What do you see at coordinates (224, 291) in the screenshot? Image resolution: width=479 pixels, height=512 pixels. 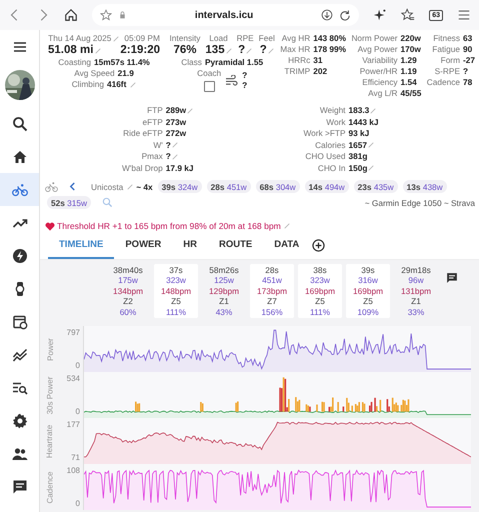 I see `interval-card: 58m26s 125w 129bpm Z1 43%` at bounding box center [224, 291].